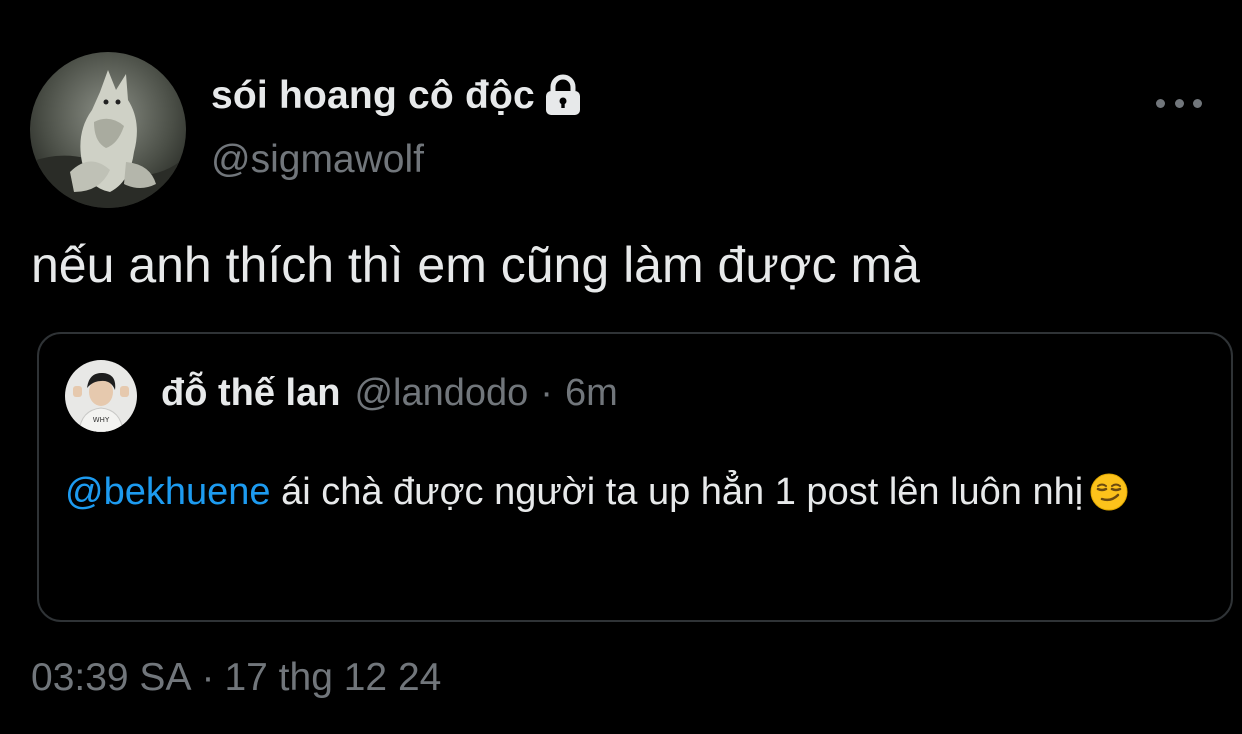 The height and width of the screenshot is (734, 1242). I want to click on author-name-row: sói hoang cô độc, so click(397, 96).